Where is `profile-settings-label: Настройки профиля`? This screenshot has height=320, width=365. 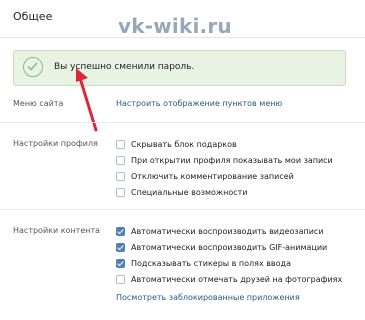 profile-settings-label: Настройки профиля is located at coordinates (55, 143).